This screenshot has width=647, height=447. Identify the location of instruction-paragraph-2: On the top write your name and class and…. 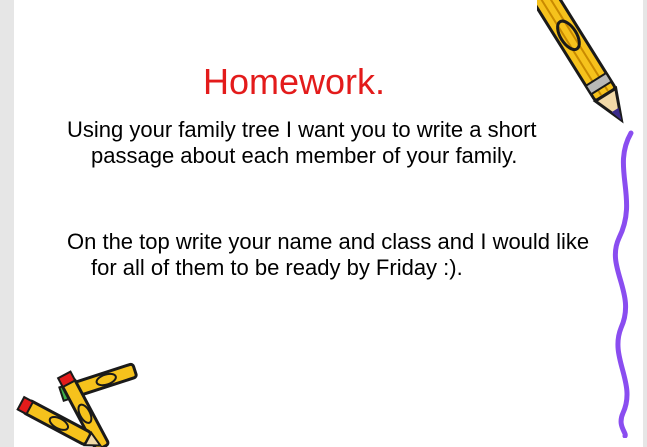
(328, 254).